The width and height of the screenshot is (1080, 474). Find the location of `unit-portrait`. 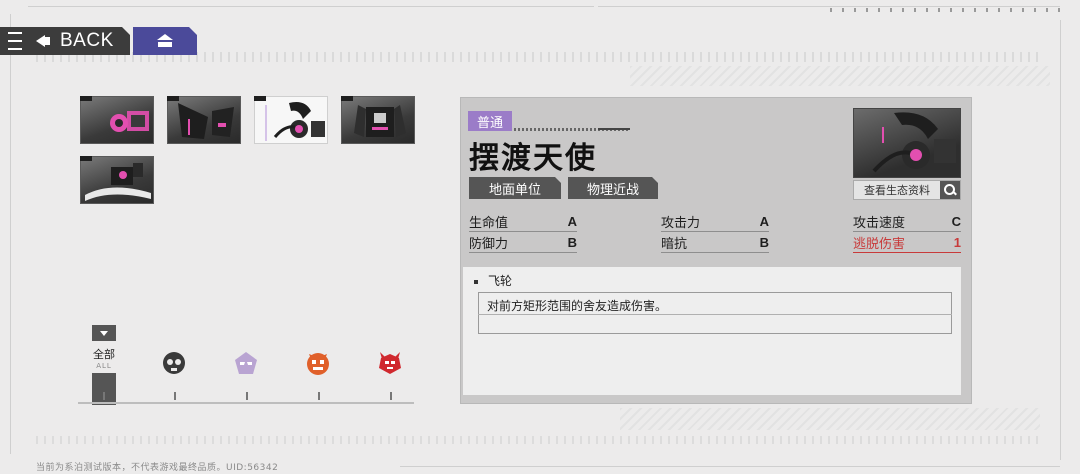

unit-portrait is located at coordinates (907, 143).